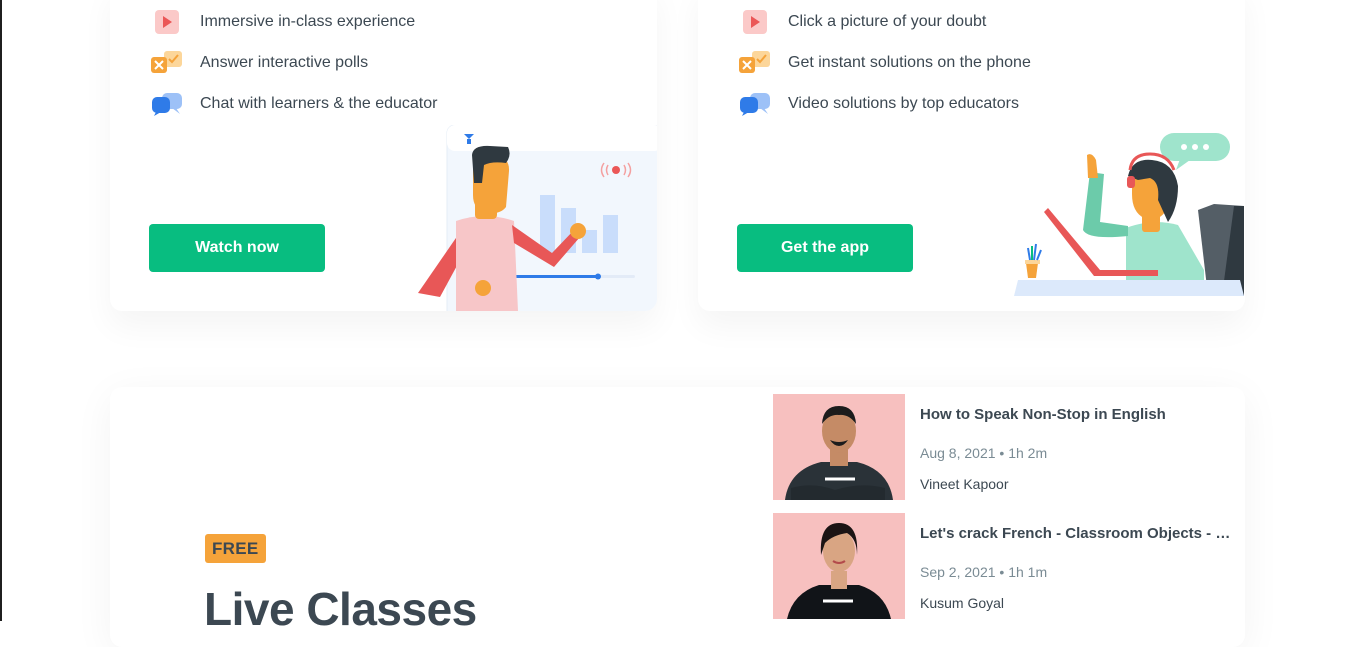  I want to click on class-date: Aug 8, 2021, so click(958, 453).